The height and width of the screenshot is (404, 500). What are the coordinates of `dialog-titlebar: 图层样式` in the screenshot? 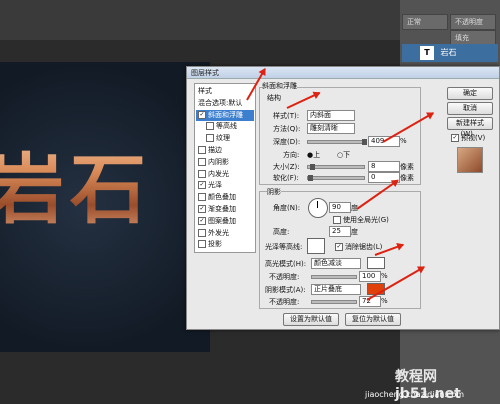 It's located at (343, 73).